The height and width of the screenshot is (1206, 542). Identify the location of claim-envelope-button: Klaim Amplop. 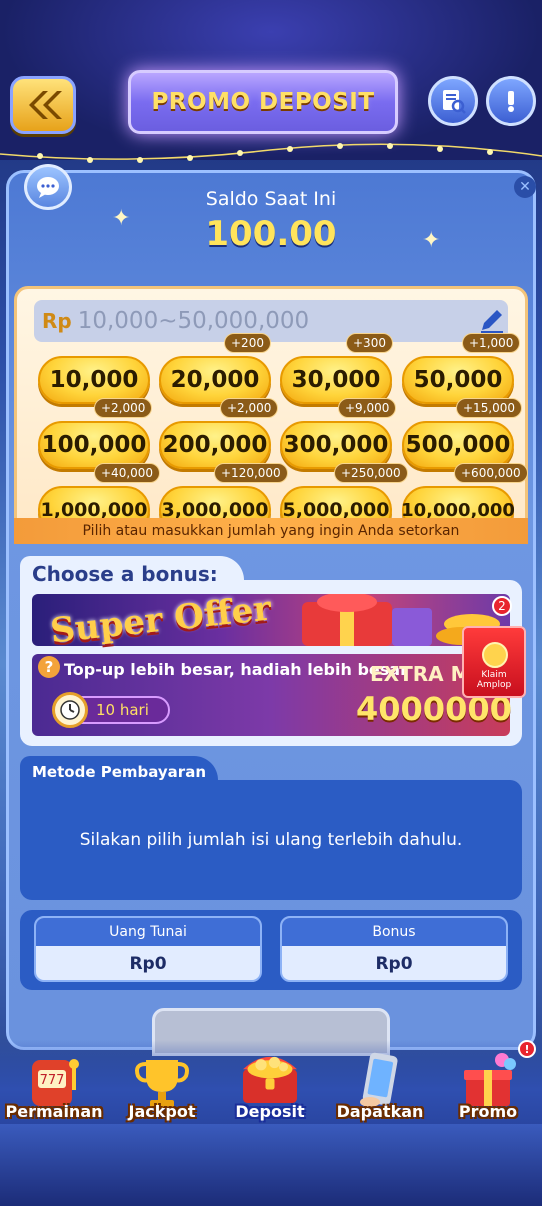
(494, 662).